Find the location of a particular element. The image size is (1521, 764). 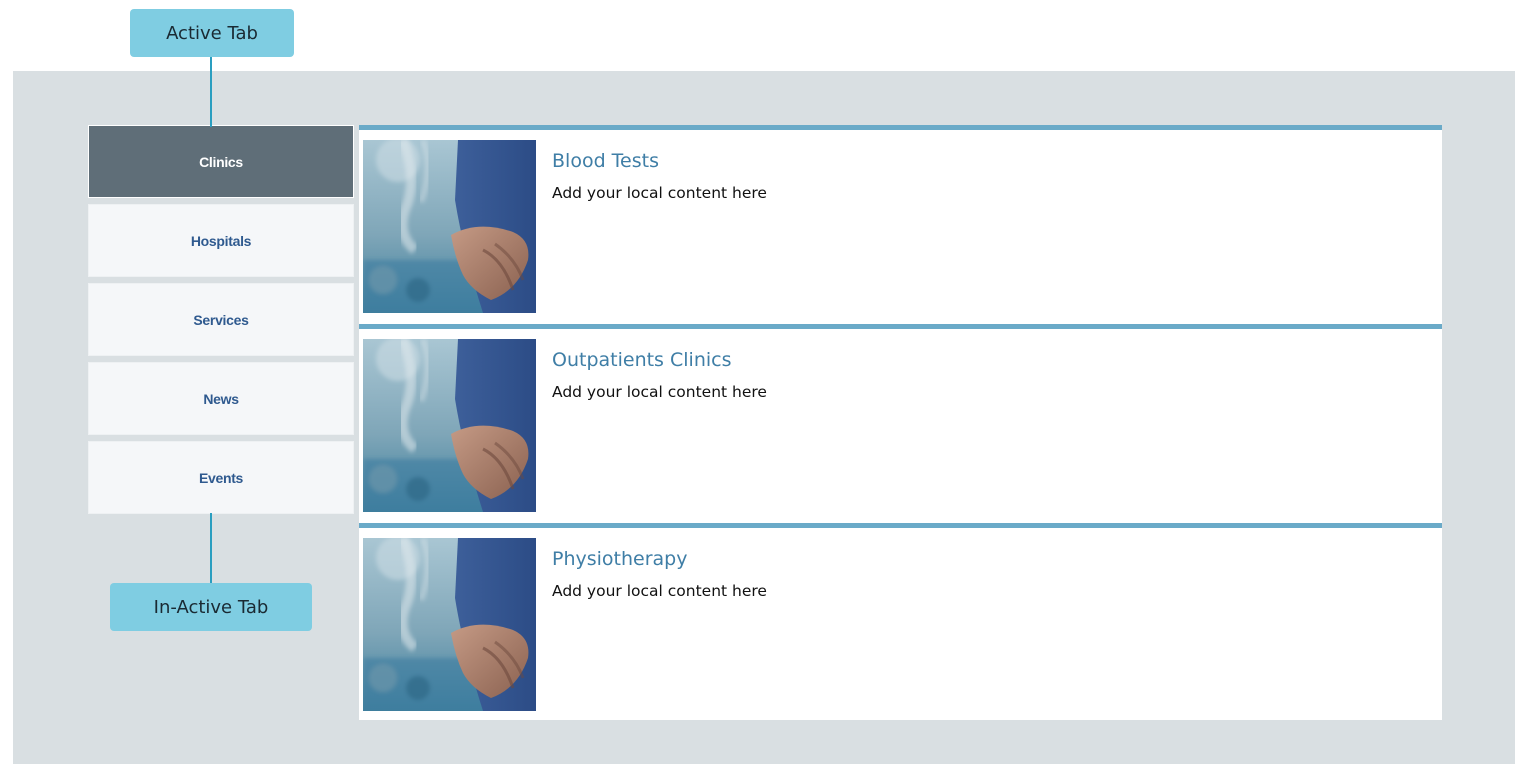

tab-list: Clinics Hospitals Services News Events is located at coordinates (221, 322).